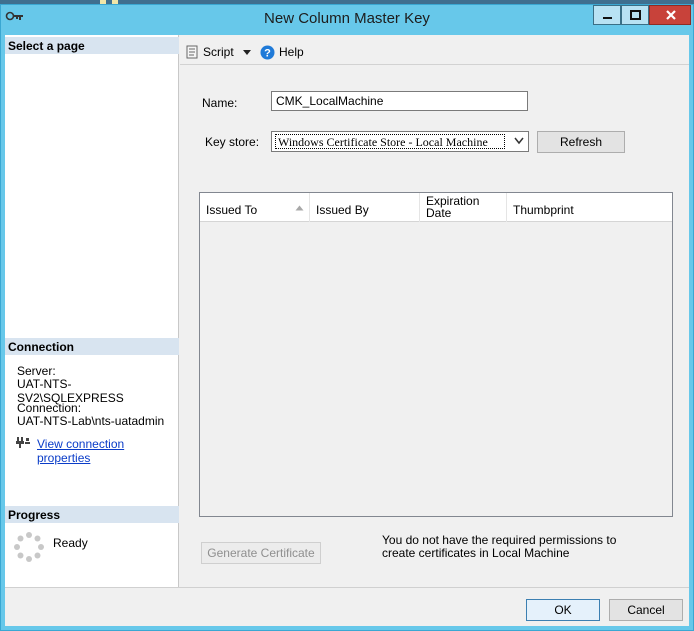 The height and width of the screenshot is (631, 694). Describe the element at coordinates (23, 442) in the screenshot. I see `plug-icon` at that location.